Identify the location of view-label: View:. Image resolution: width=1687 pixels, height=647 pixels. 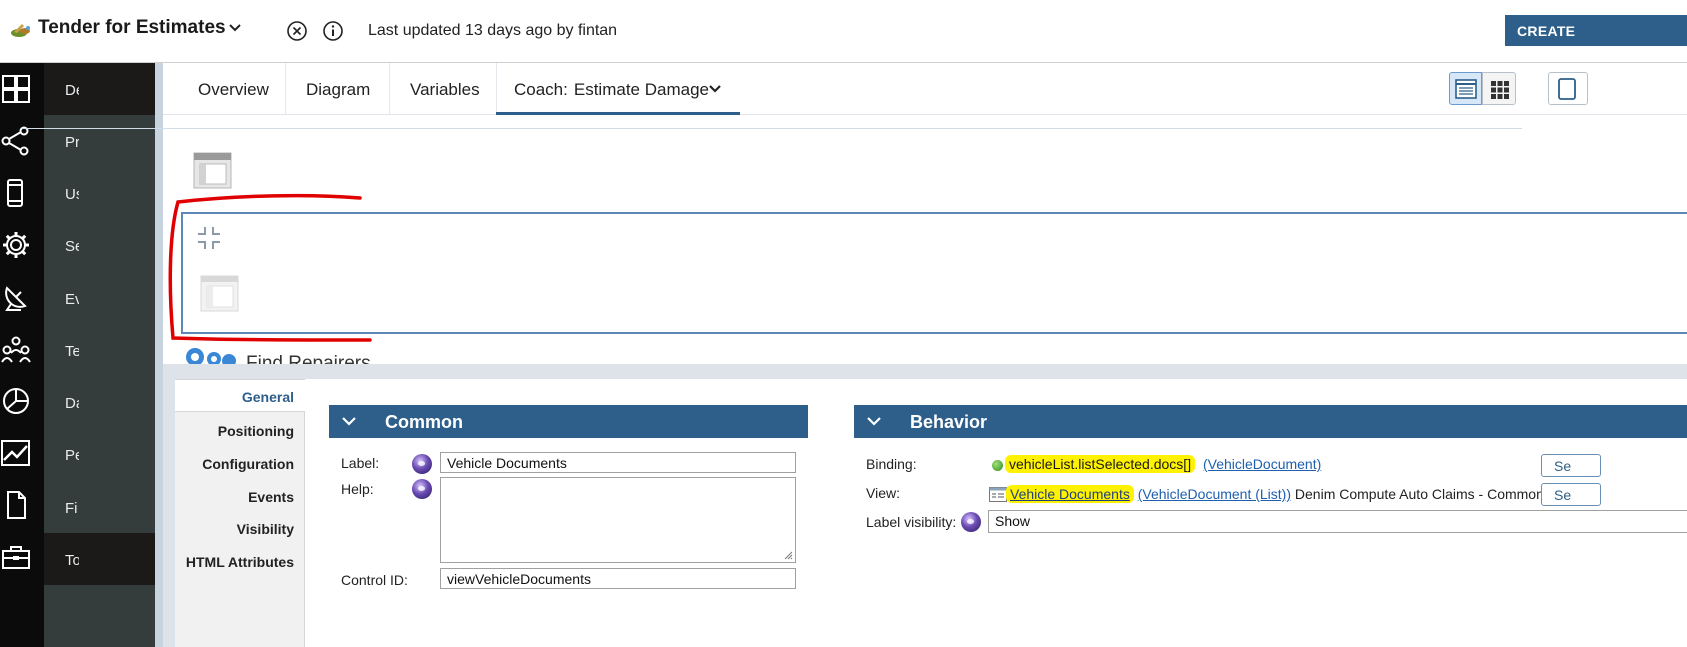
(883, 493).